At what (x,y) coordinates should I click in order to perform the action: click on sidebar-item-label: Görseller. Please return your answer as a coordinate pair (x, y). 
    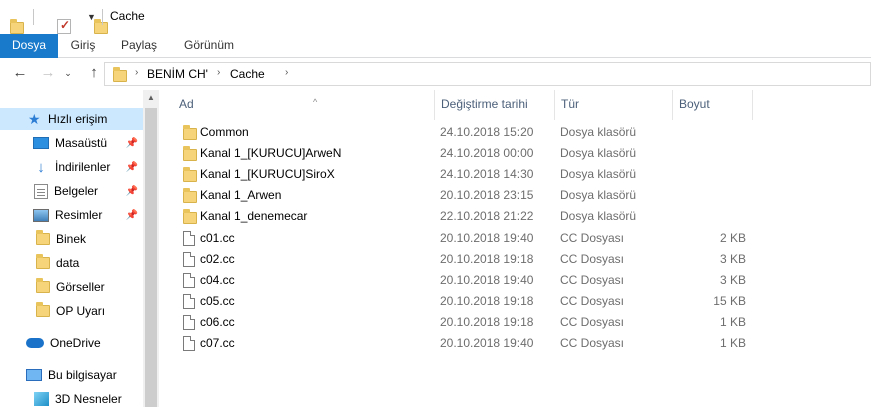
    Looking at the image, I should click on (80, 287).